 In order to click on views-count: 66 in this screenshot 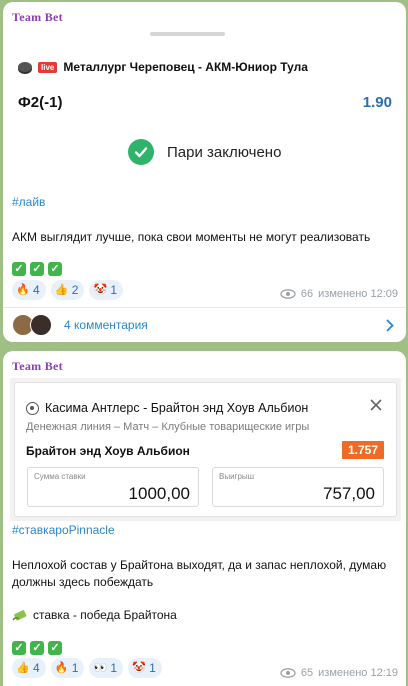, I will do `click(307, 294)`.